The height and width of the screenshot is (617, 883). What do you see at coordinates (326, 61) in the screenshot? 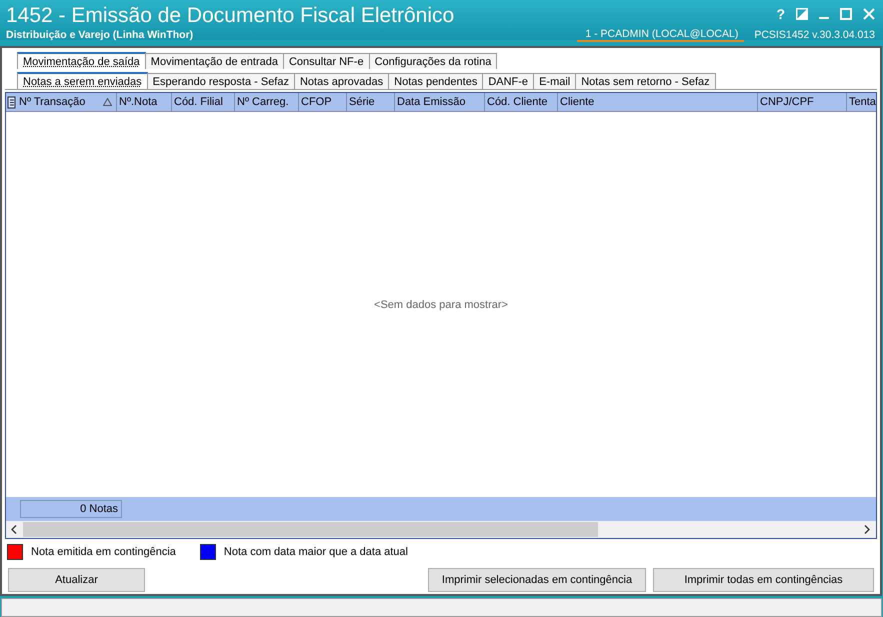
I see `tab: Consultar NF-e` at bounding box center [326, 61].